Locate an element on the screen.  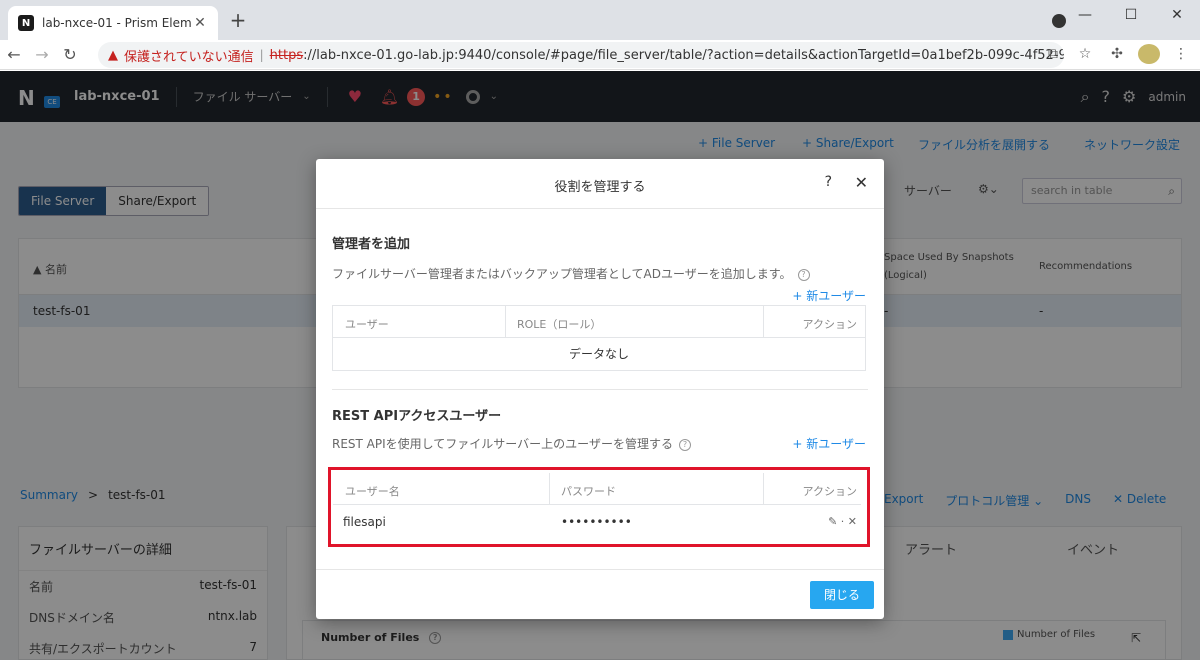
column-username: ユーザー名 is located at coordinates (372, 491).